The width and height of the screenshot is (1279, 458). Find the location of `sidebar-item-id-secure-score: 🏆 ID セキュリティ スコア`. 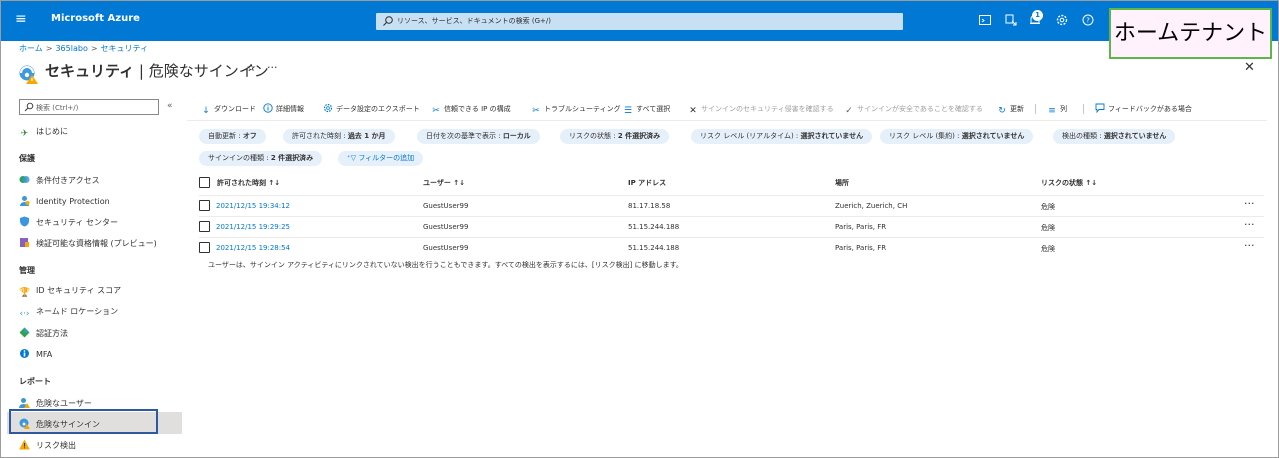

sidebar-item-id-secure-score: 🏆 ID セキュリティ スコア is located at coordinates (70, 291).